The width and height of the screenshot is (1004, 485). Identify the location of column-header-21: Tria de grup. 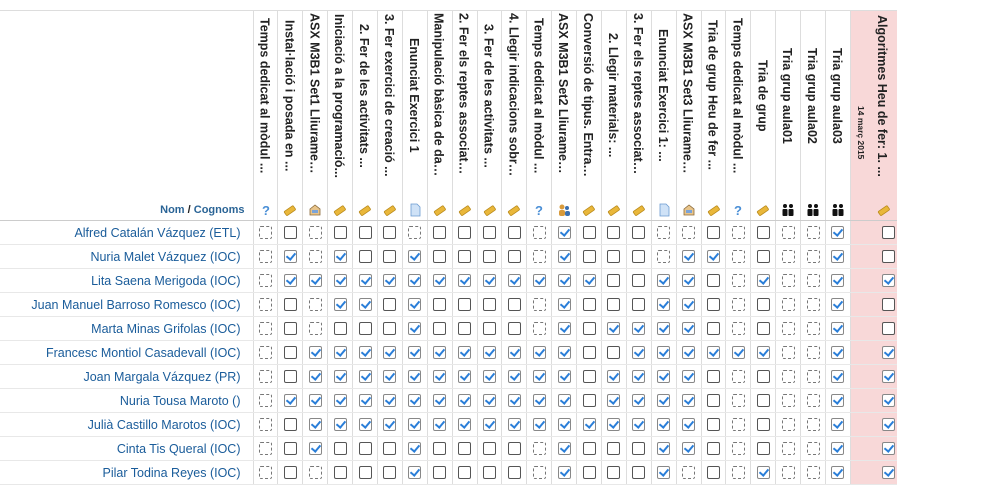
(763, 115).